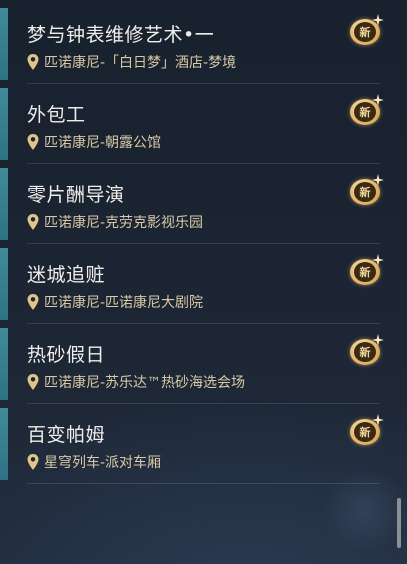 This screenshot has height=564, width=407. What do you see at coordinates (66, 275) in the screenshot?
I see `quest-title: 迷城追赃` at bounding box center [66, 275].